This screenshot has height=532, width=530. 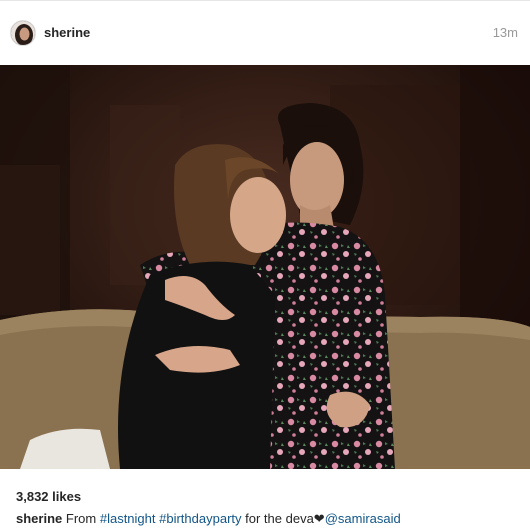 What do you see at coordinates (505, 32) in the screenshot?
I see `post-timestamp: 13m` at bounding box center [505, 32].